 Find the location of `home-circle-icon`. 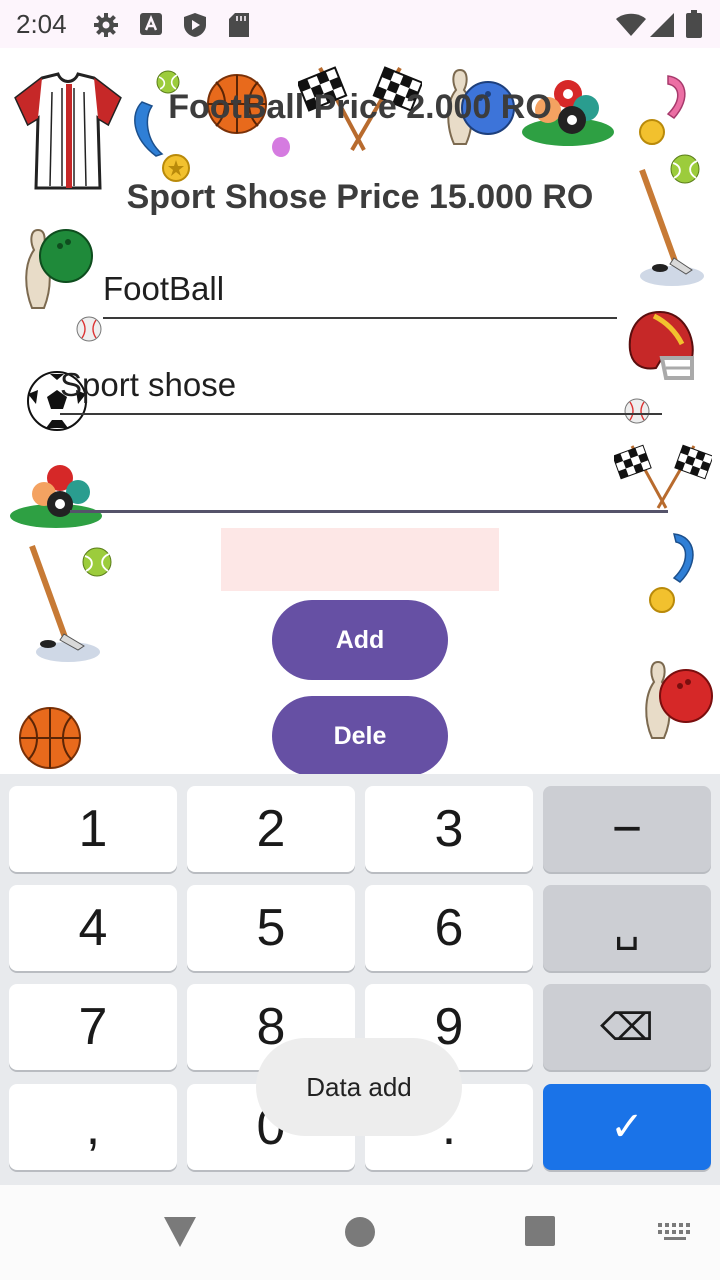

home-circle-icon is located at coordinates (360, 1234).